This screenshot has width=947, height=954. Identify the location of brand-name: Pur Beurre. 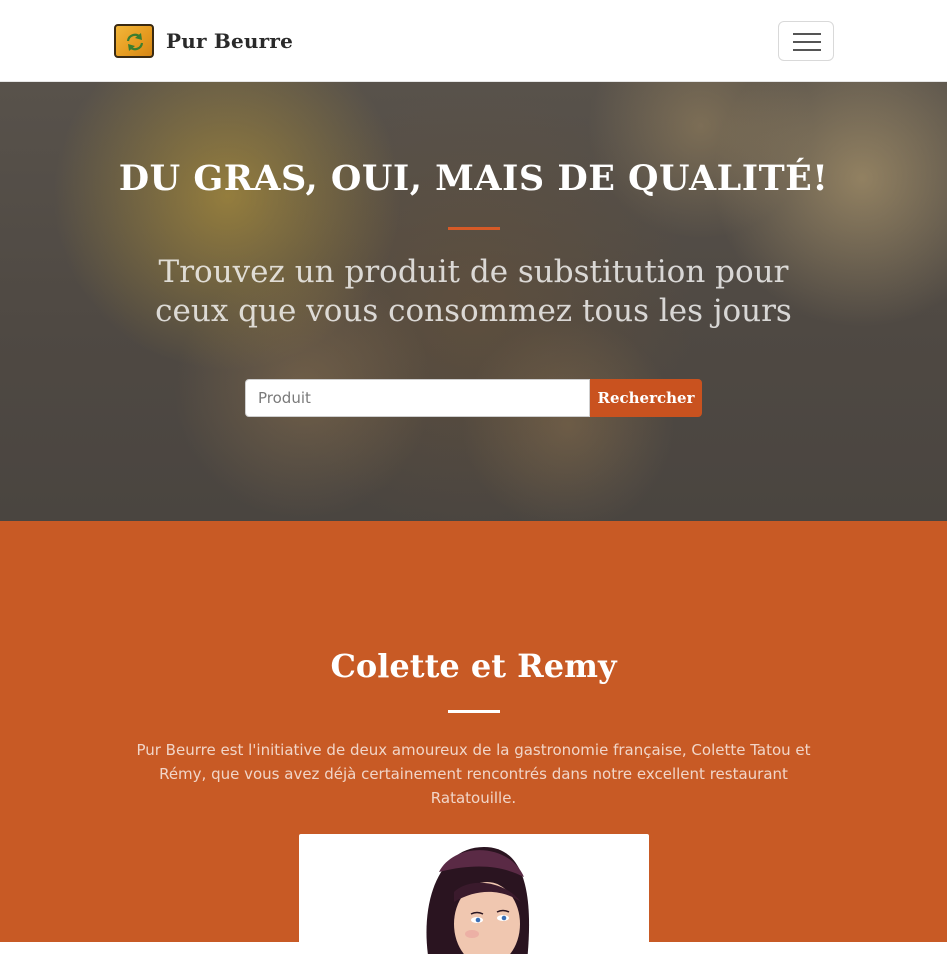
(230, 41).